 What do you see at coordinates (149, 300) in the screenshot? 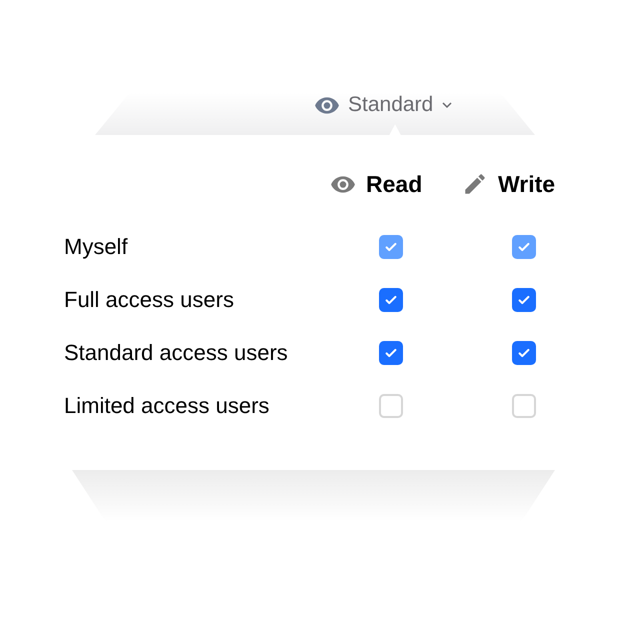
I see `row-label: Full access users` at bounding box center [149, 300].